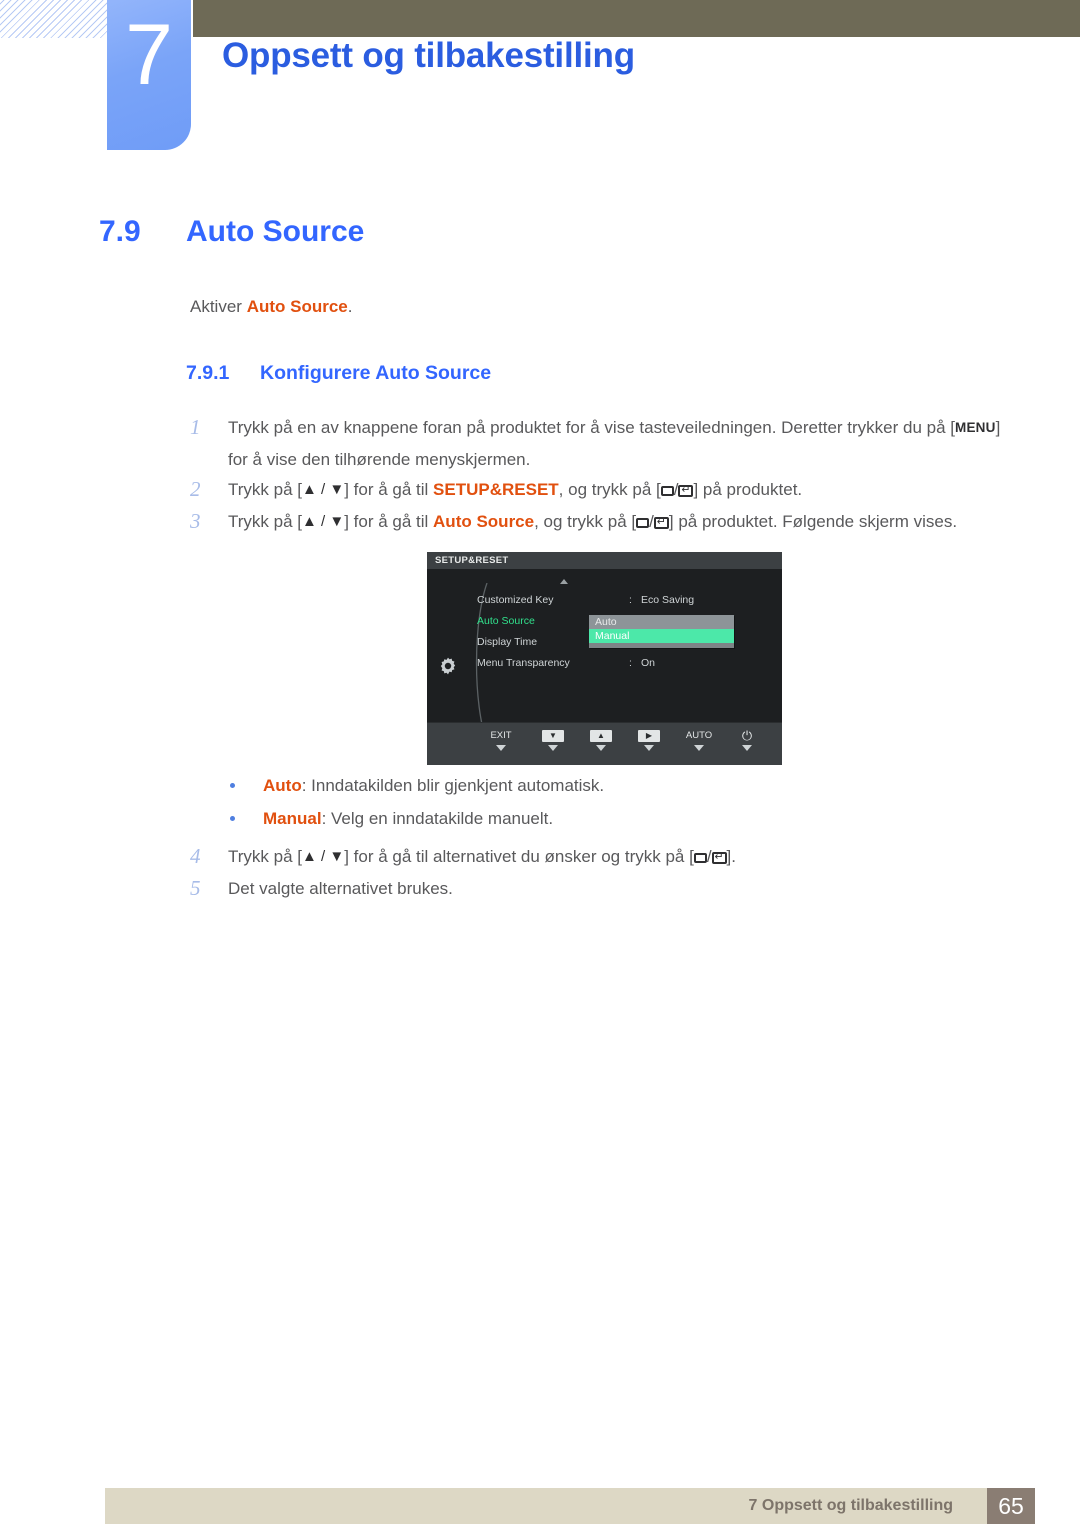 Image resolution: width=1080 pixels, height=1527 pixels. Describe the element at coordinates (748, 489) in the screenshot. I see `step-2-part4: ] på produktet.` at that location.